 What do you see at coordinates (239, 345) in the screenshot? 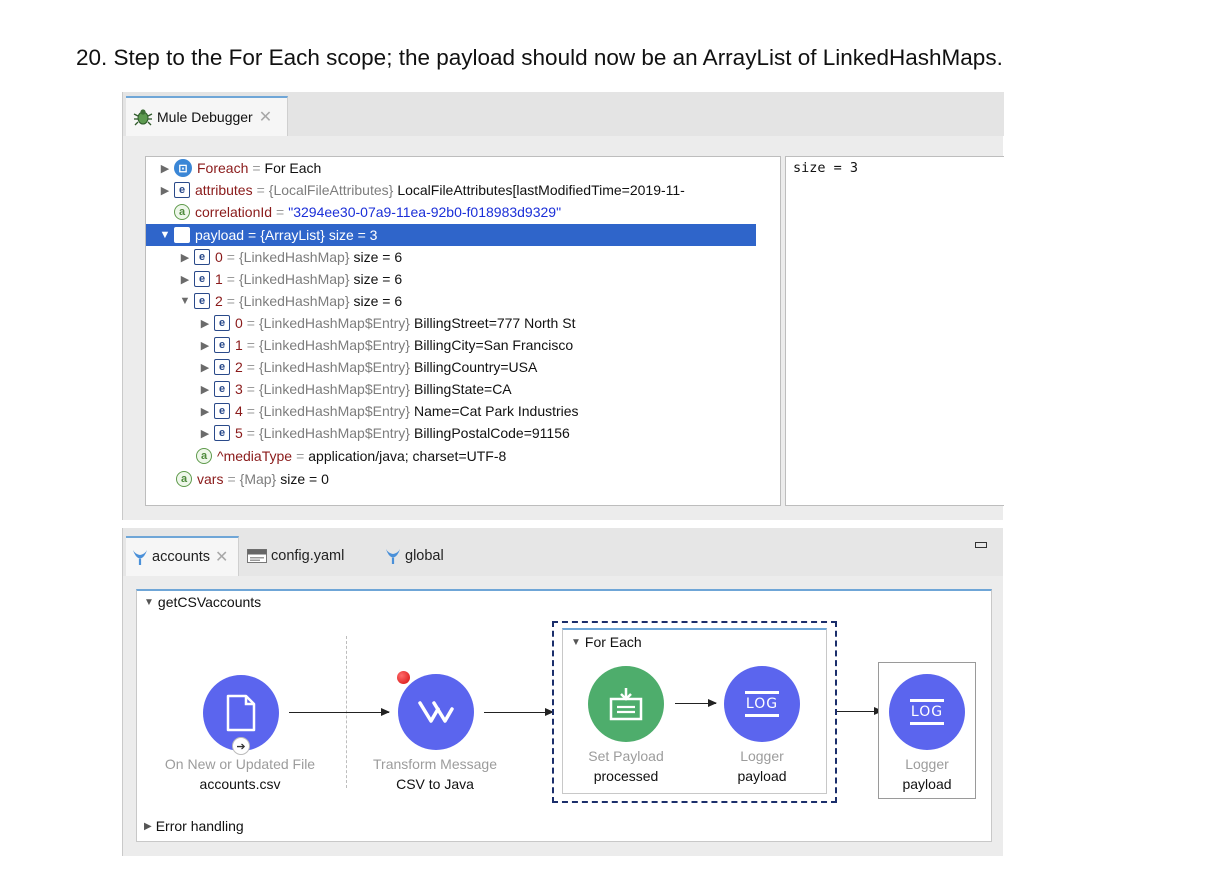
I see `tree-key: 1` at bounding box center [239, 345].